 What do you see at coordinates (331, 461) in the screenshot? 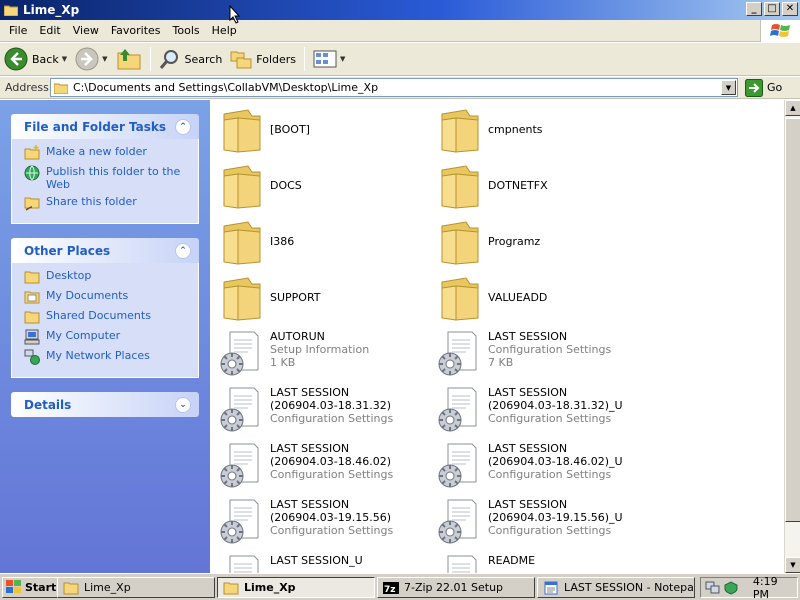
I see `file-name-line2: (206904.03-18.46.02)` at bounding box center [331, 461].